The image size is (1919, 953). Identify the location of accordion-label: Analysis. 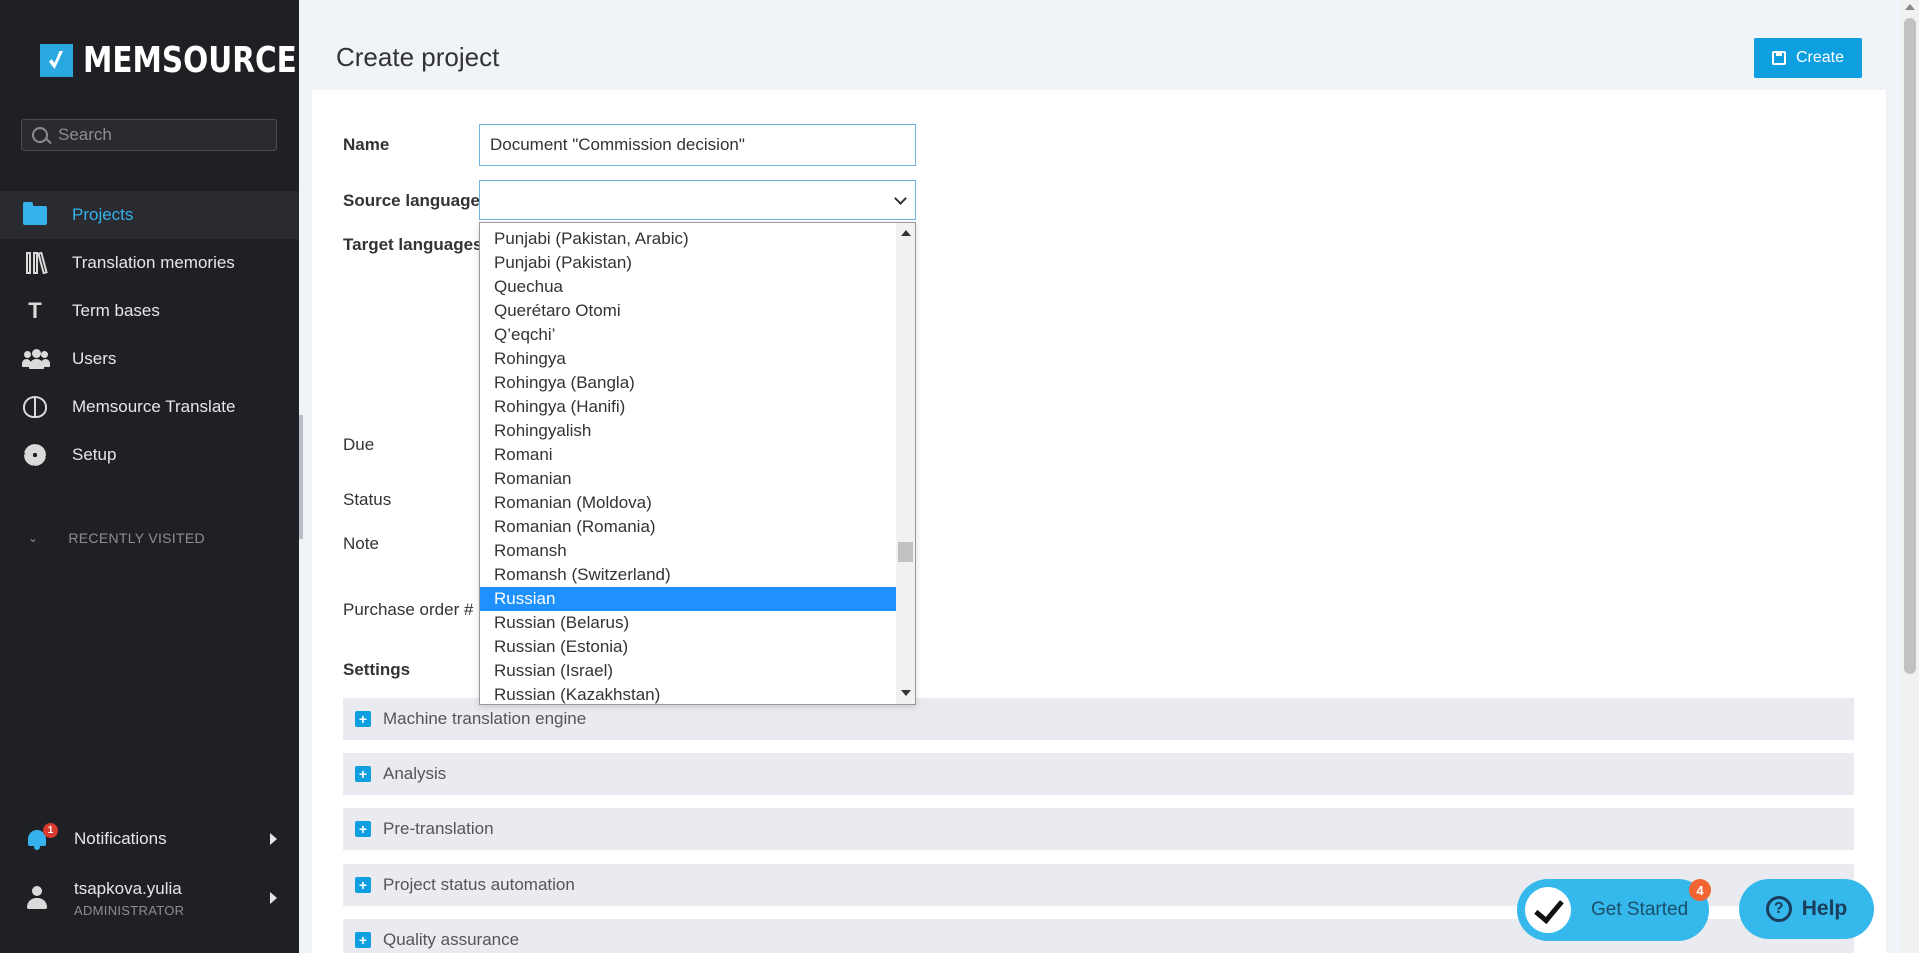
(415, 773).